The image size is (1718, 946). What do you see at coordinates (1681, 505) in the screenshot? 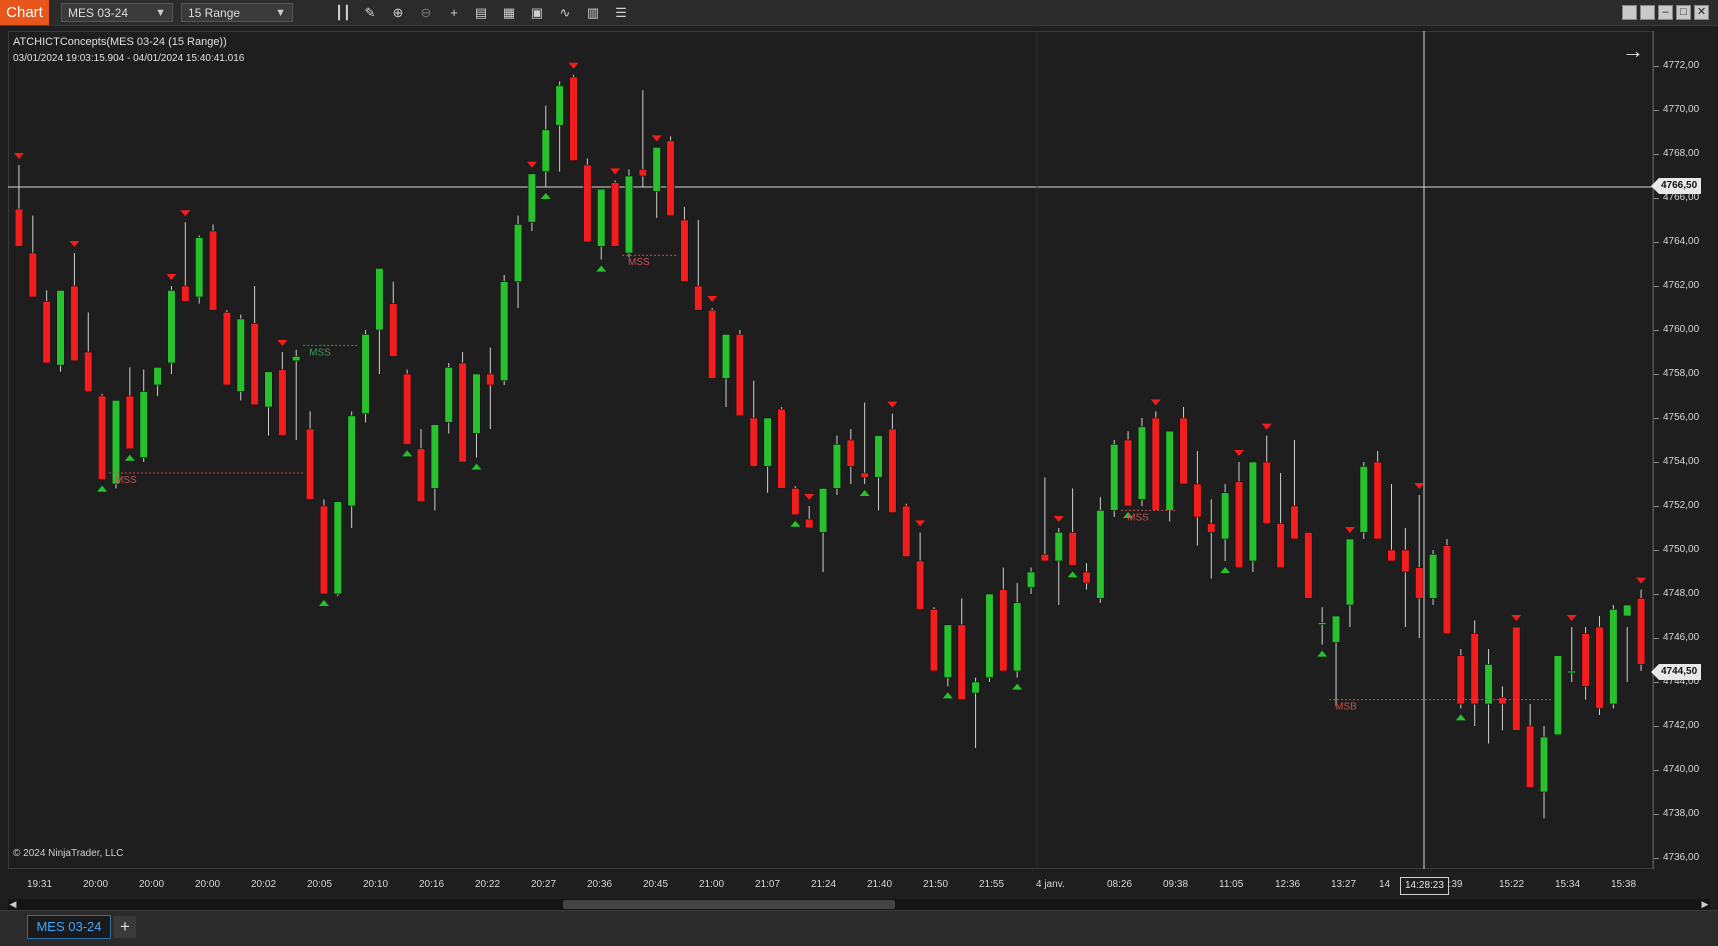
I see `price-label: 4752,00` at bounding box center [1681, 505].